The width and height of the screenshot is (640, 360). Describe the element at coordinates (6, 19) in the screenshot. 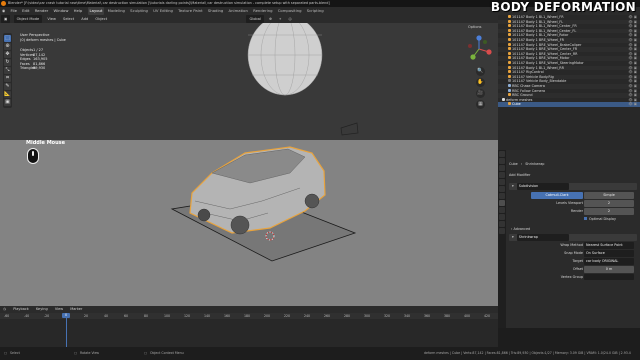

I see `editor-type-dropdown: ▣` at that location.